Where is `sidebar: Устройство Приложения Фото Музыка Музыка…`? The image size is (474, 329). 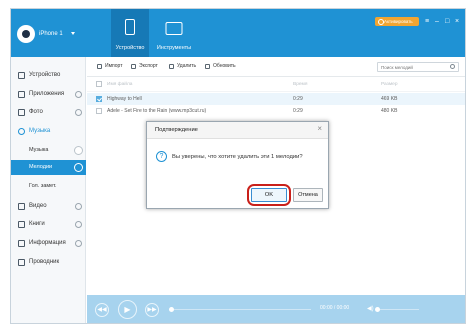 sidebar: Устройство Приложения Фото Музыка Музыка… is located at coordinates (48, 190).